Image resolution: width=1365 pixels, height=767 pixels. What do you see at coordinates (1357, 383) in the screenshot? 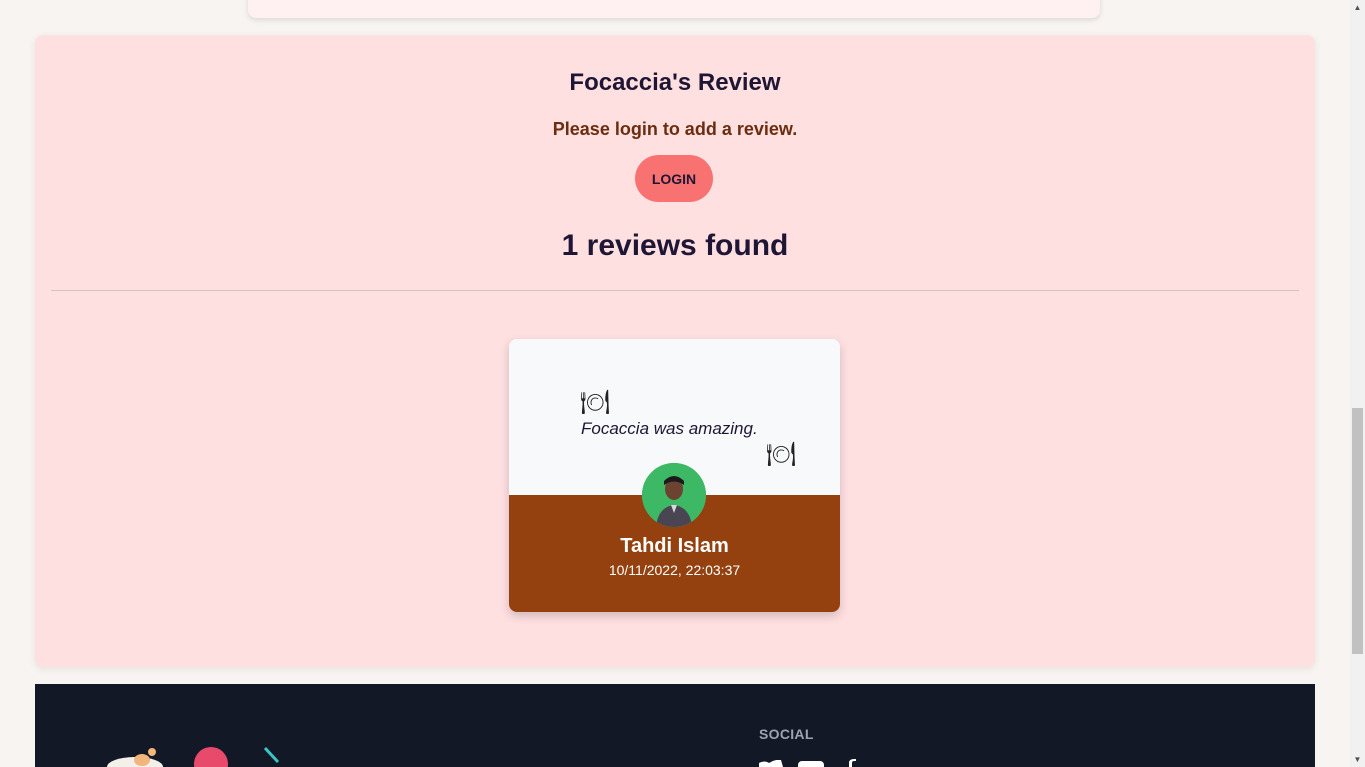
I see `scrollbar: ▲ ▼` at bounding box center [1357, 383].